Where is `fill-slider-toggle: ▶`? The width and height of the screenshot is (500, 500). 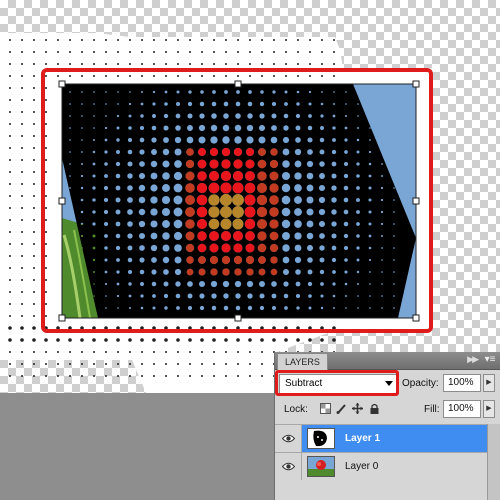 fill-slider-toggle: ▶ is located at coordinates (489, 409).